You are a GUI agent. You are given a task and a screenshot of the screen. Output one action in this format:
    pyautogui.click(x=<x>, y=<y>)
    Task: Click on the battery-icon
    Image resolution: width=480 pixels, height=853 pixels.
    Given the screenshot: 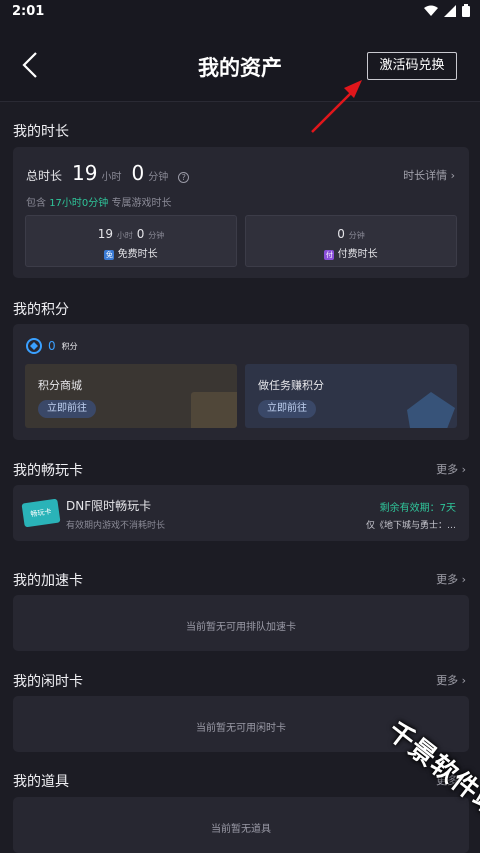 What is the action you would take?
    pyautogui.click(x=466, y=10)
    